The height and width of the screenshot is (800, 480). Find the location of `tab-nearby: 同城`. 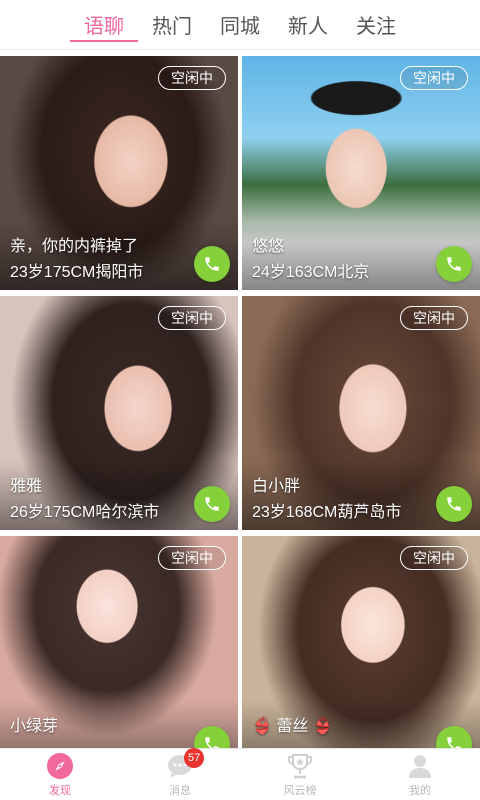

tab-nearby: 同城 is located at coordinates (240, 25).